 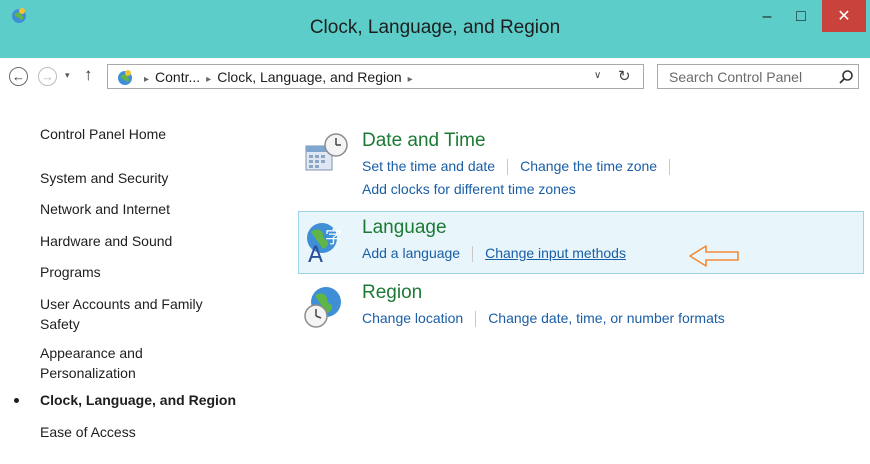 I want to click on category-title-date-time: Date and Time, so click(x=424, y=141).